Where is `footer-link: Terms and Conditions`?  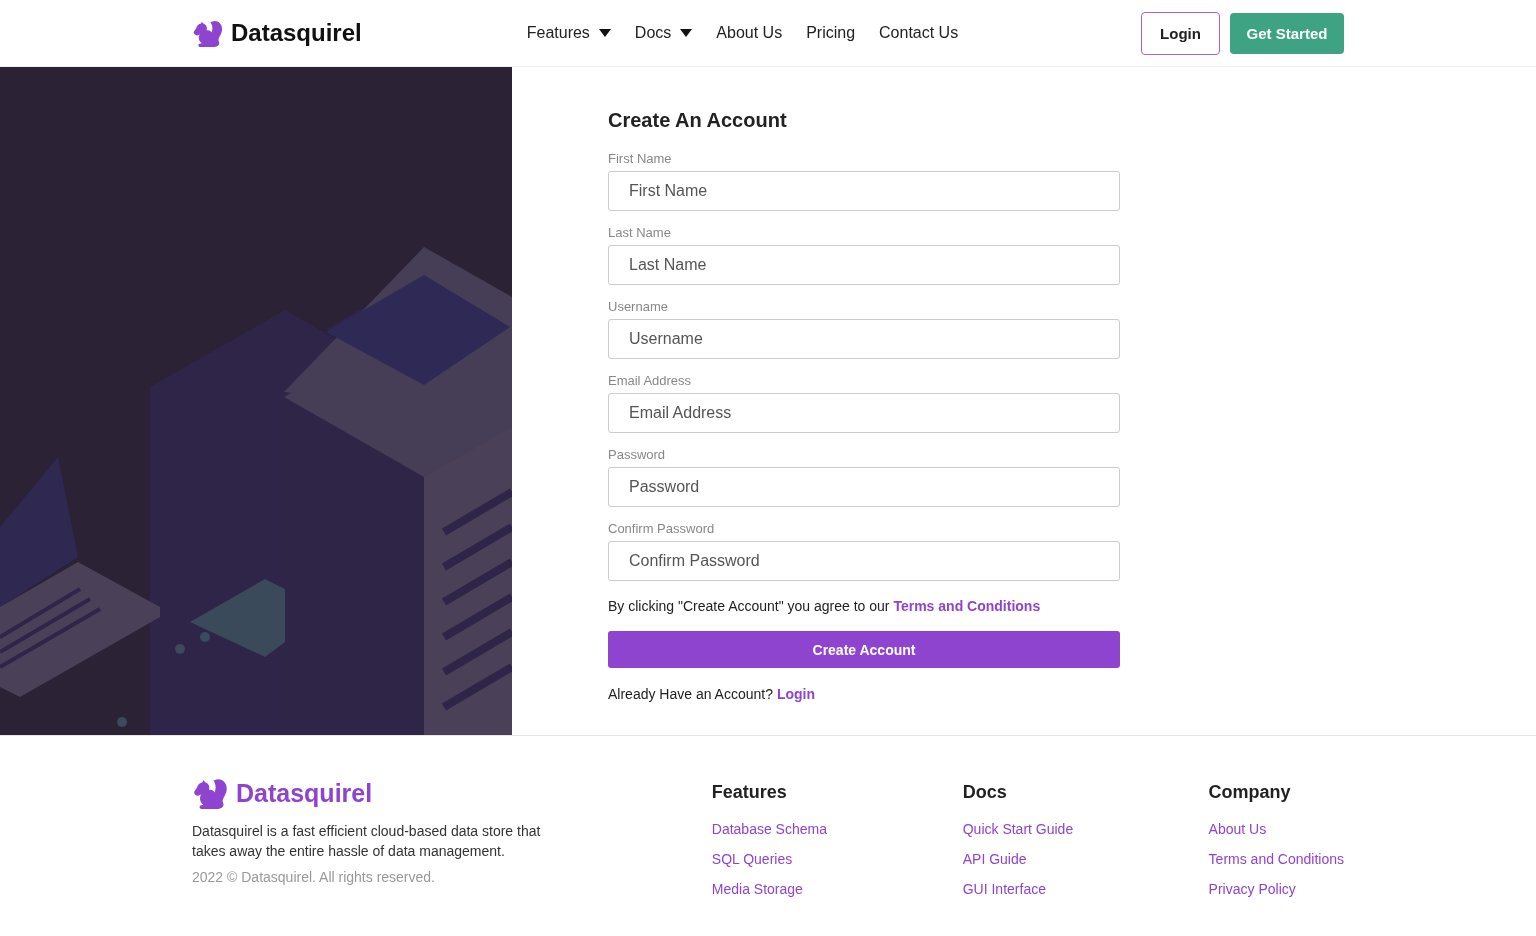 footer-link: Terms and Conditions is located at coordinates (1276, 859).